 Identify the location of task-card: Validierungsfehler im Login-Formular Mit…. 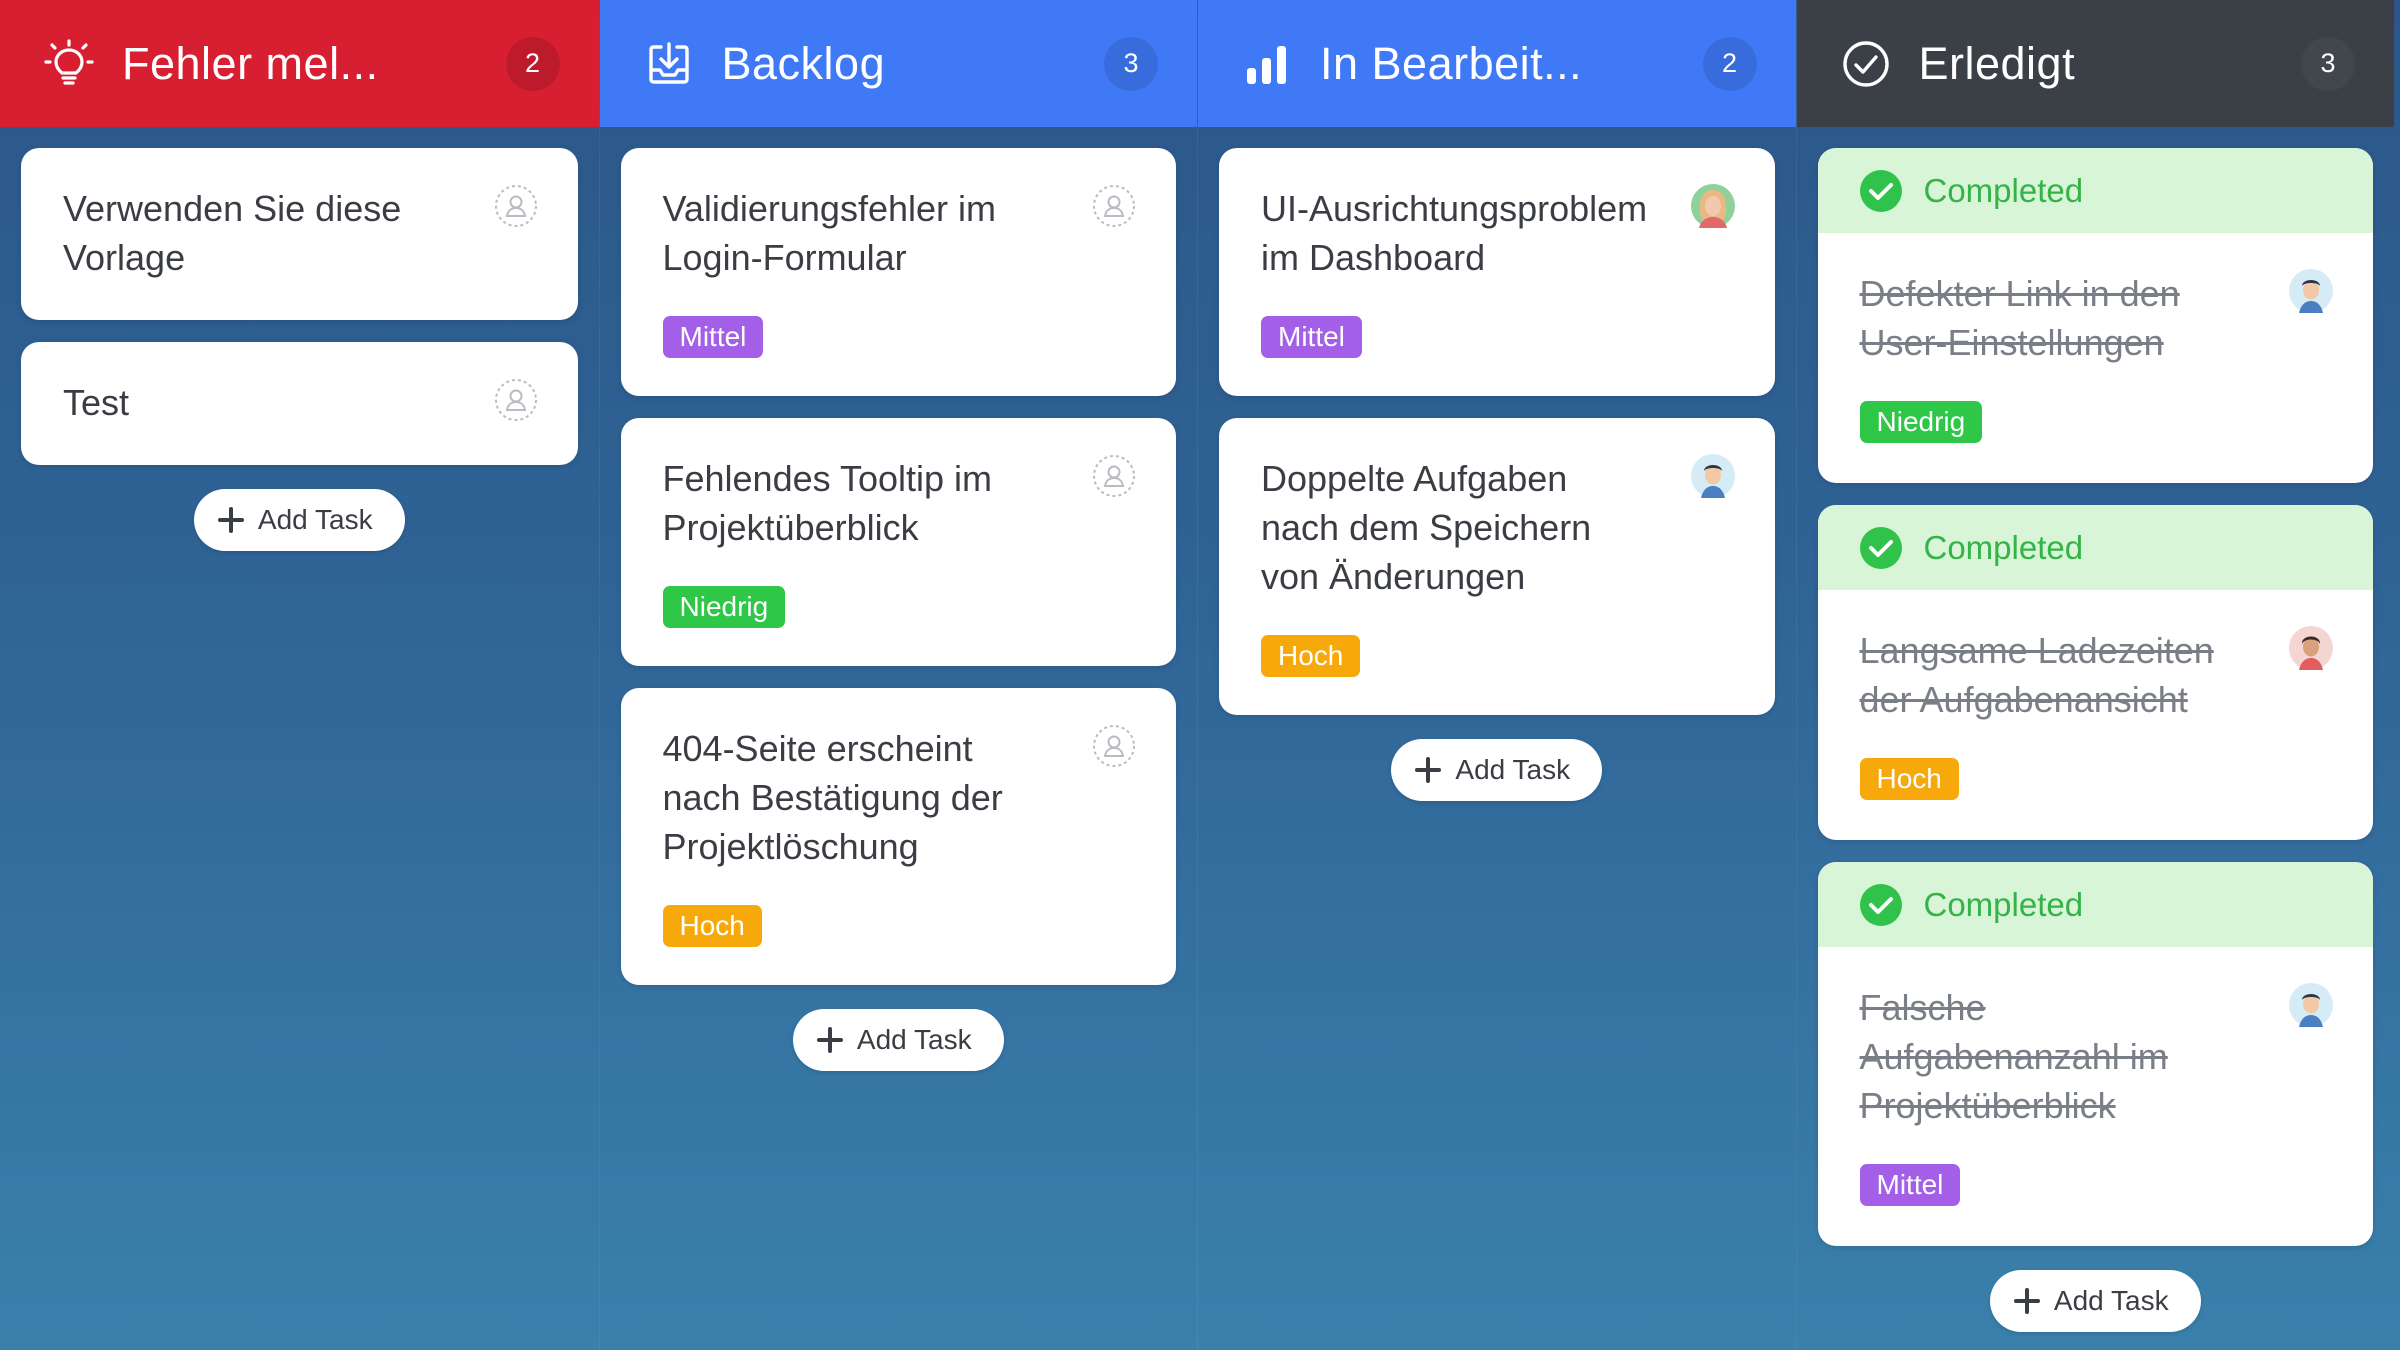
(898, 272).